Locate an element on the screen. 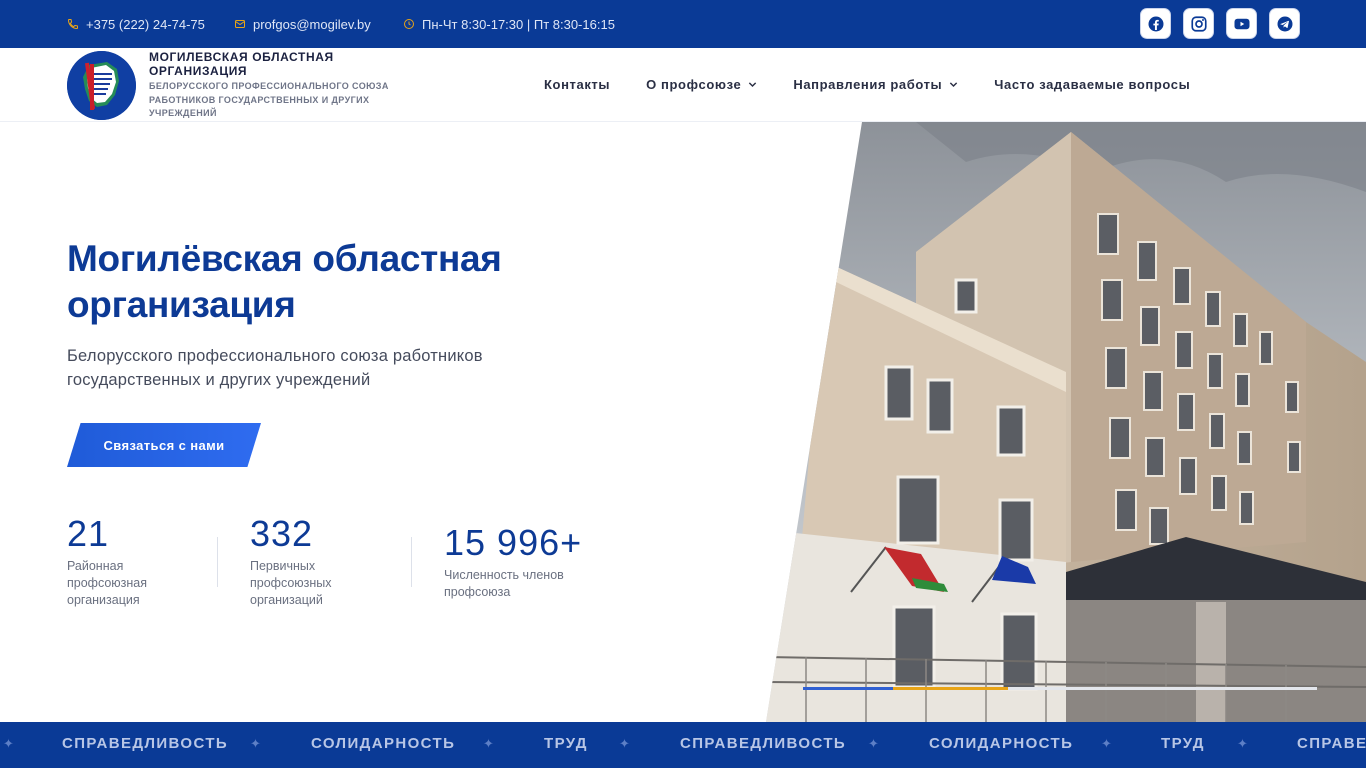 The image size is (1366, 768). instagram-button is located at coordinates (1198, 23).